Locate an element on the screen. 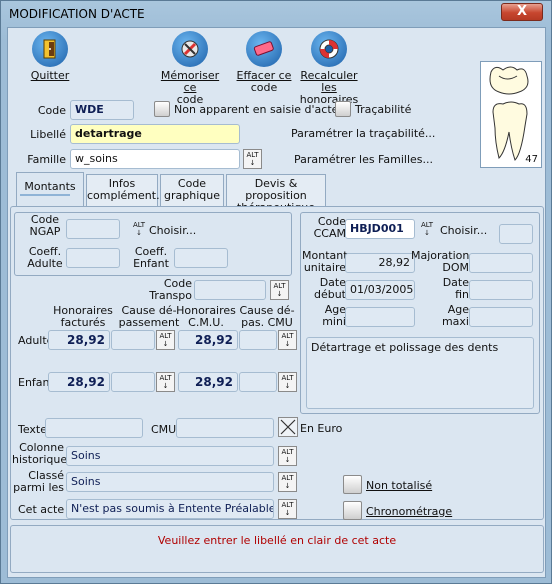 The height and width of the screenshot is (584, 552). cmu-input is located at coordinates (225, 428).